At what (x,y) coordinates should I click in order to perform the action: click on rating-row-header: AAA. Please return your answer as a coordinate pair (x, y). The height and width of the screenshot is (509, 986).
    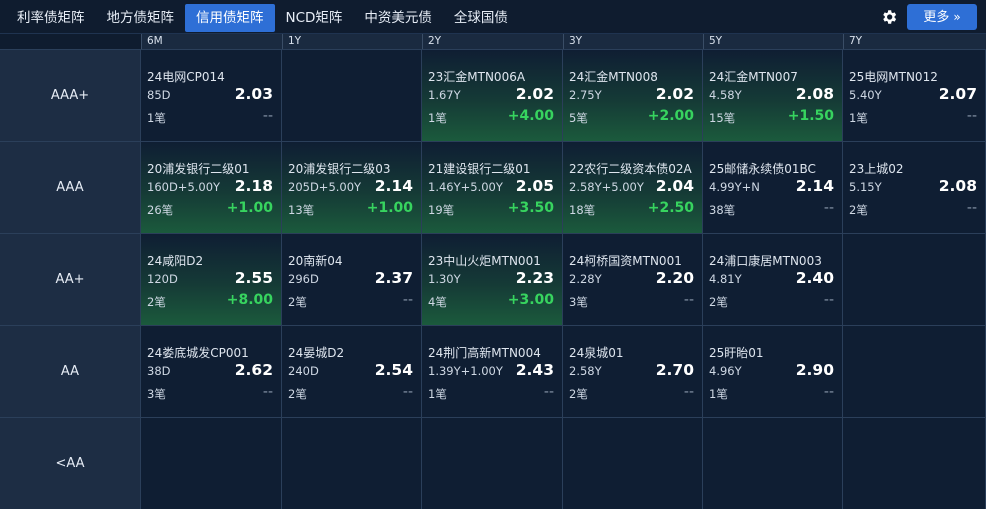
    Looking at the image, I should click on (70, 187).